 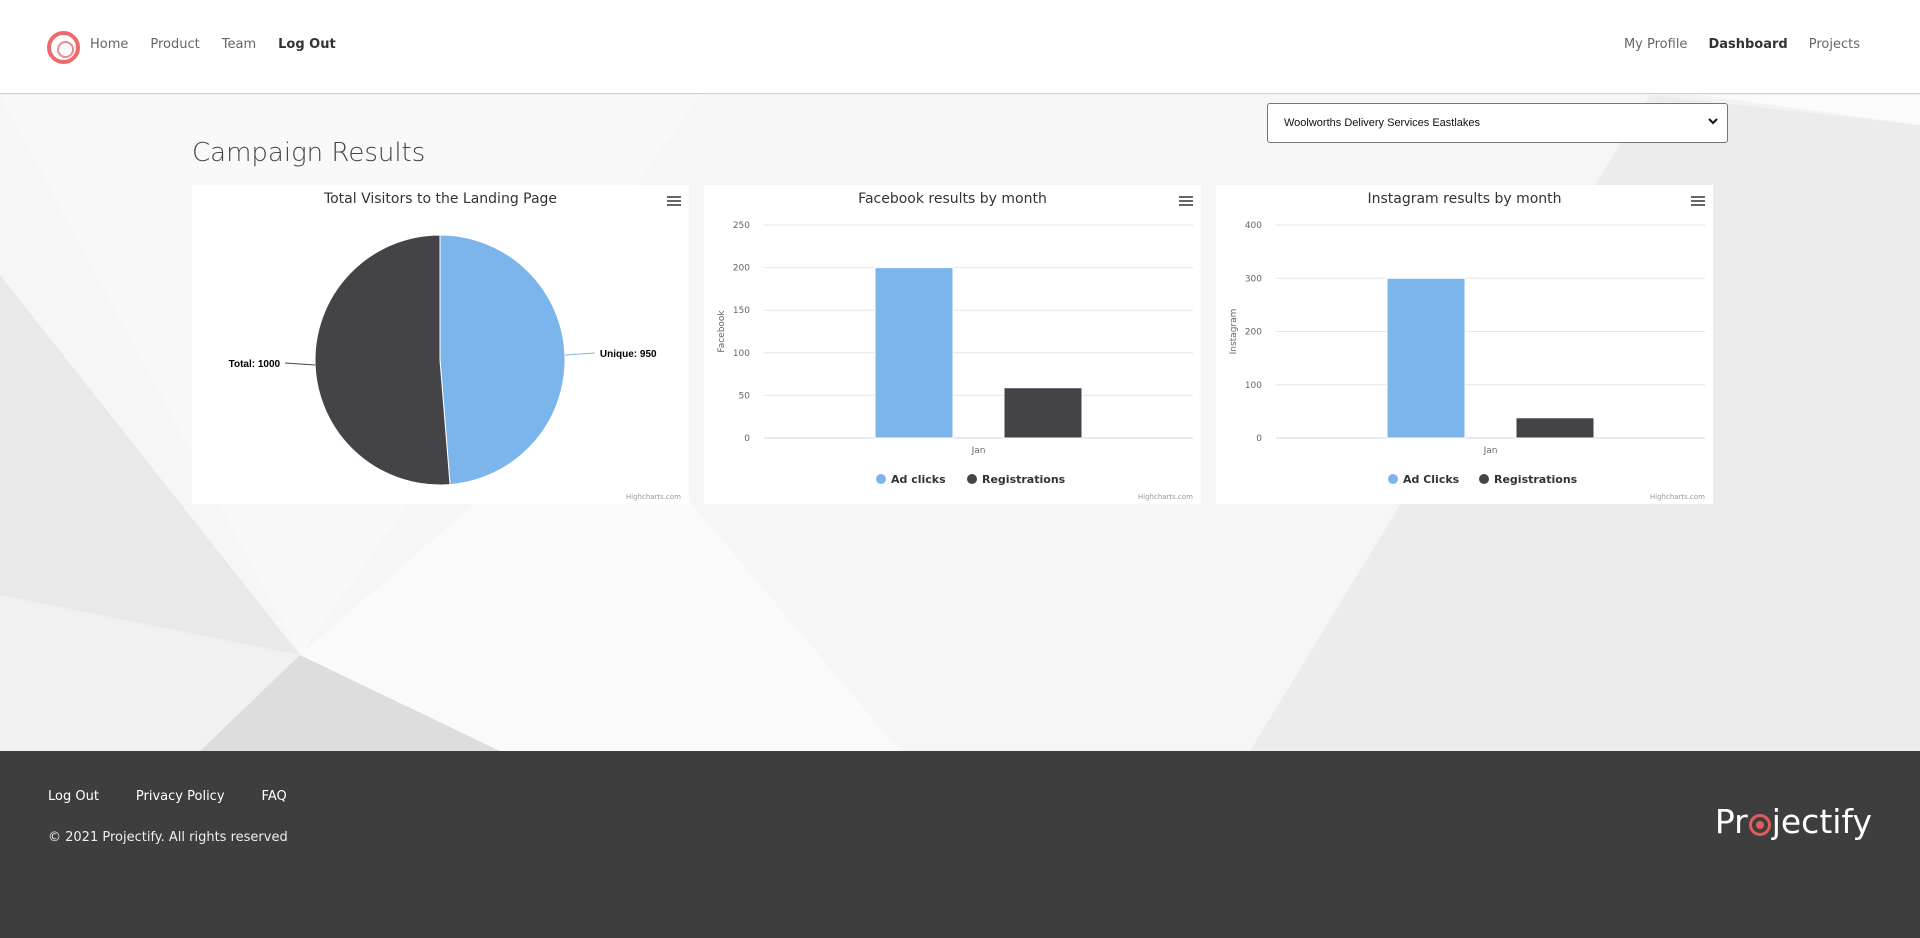 I want to click on nav-home: Home, so click(x=109, y=44).